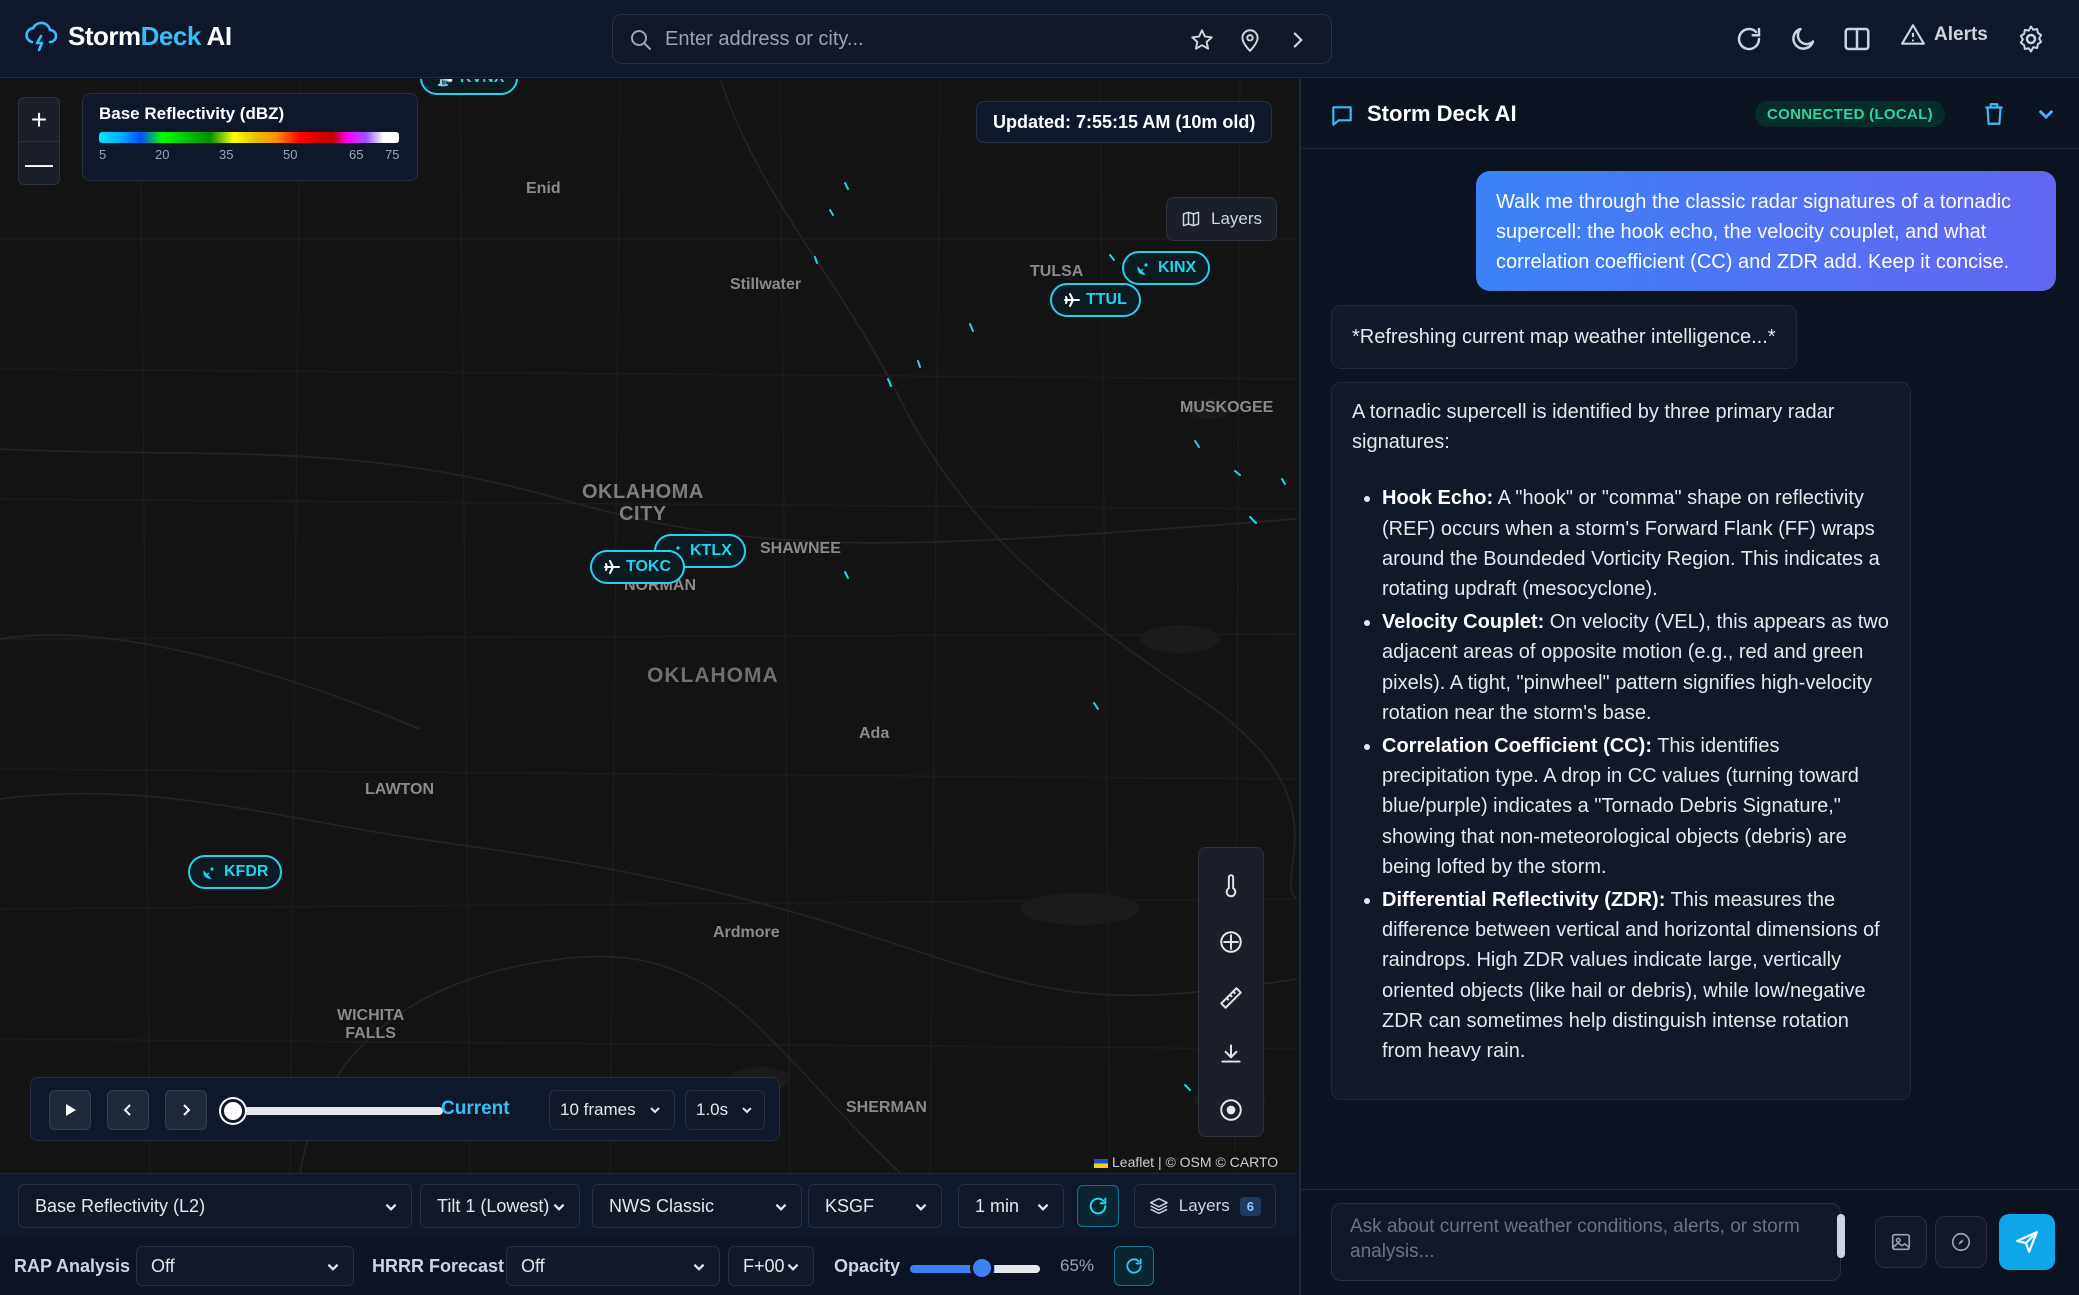  I want to click on opacity-slider-thumb, so click(982, 1268).